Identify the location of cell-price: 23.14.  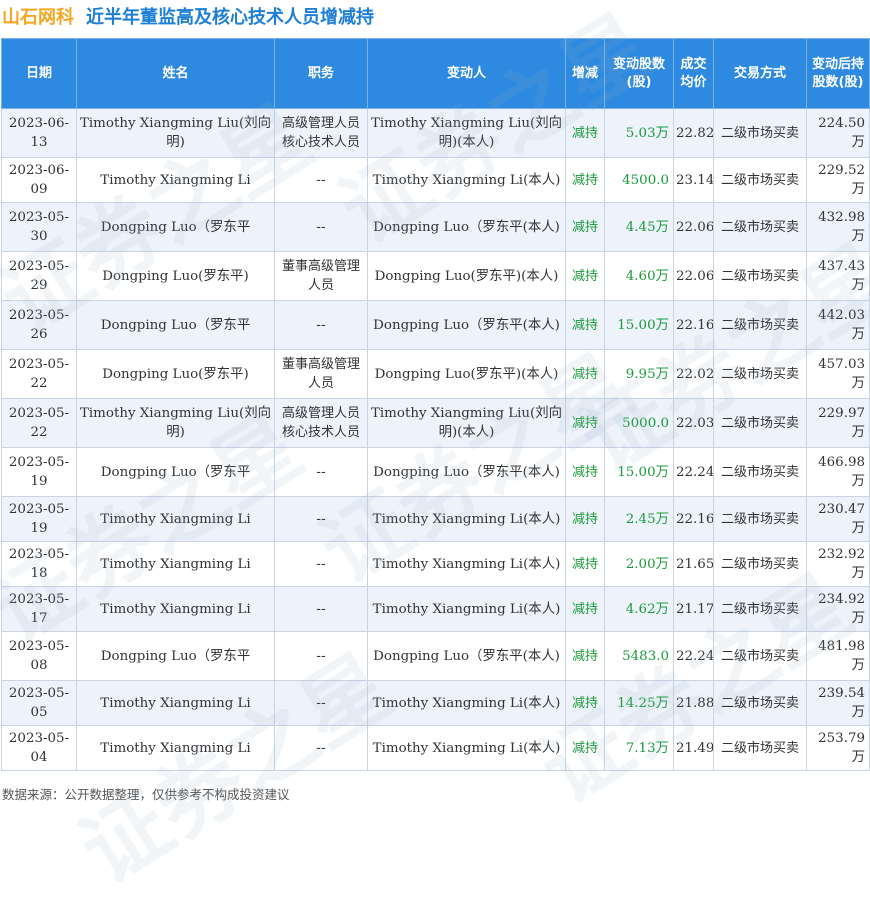
(693, 180).